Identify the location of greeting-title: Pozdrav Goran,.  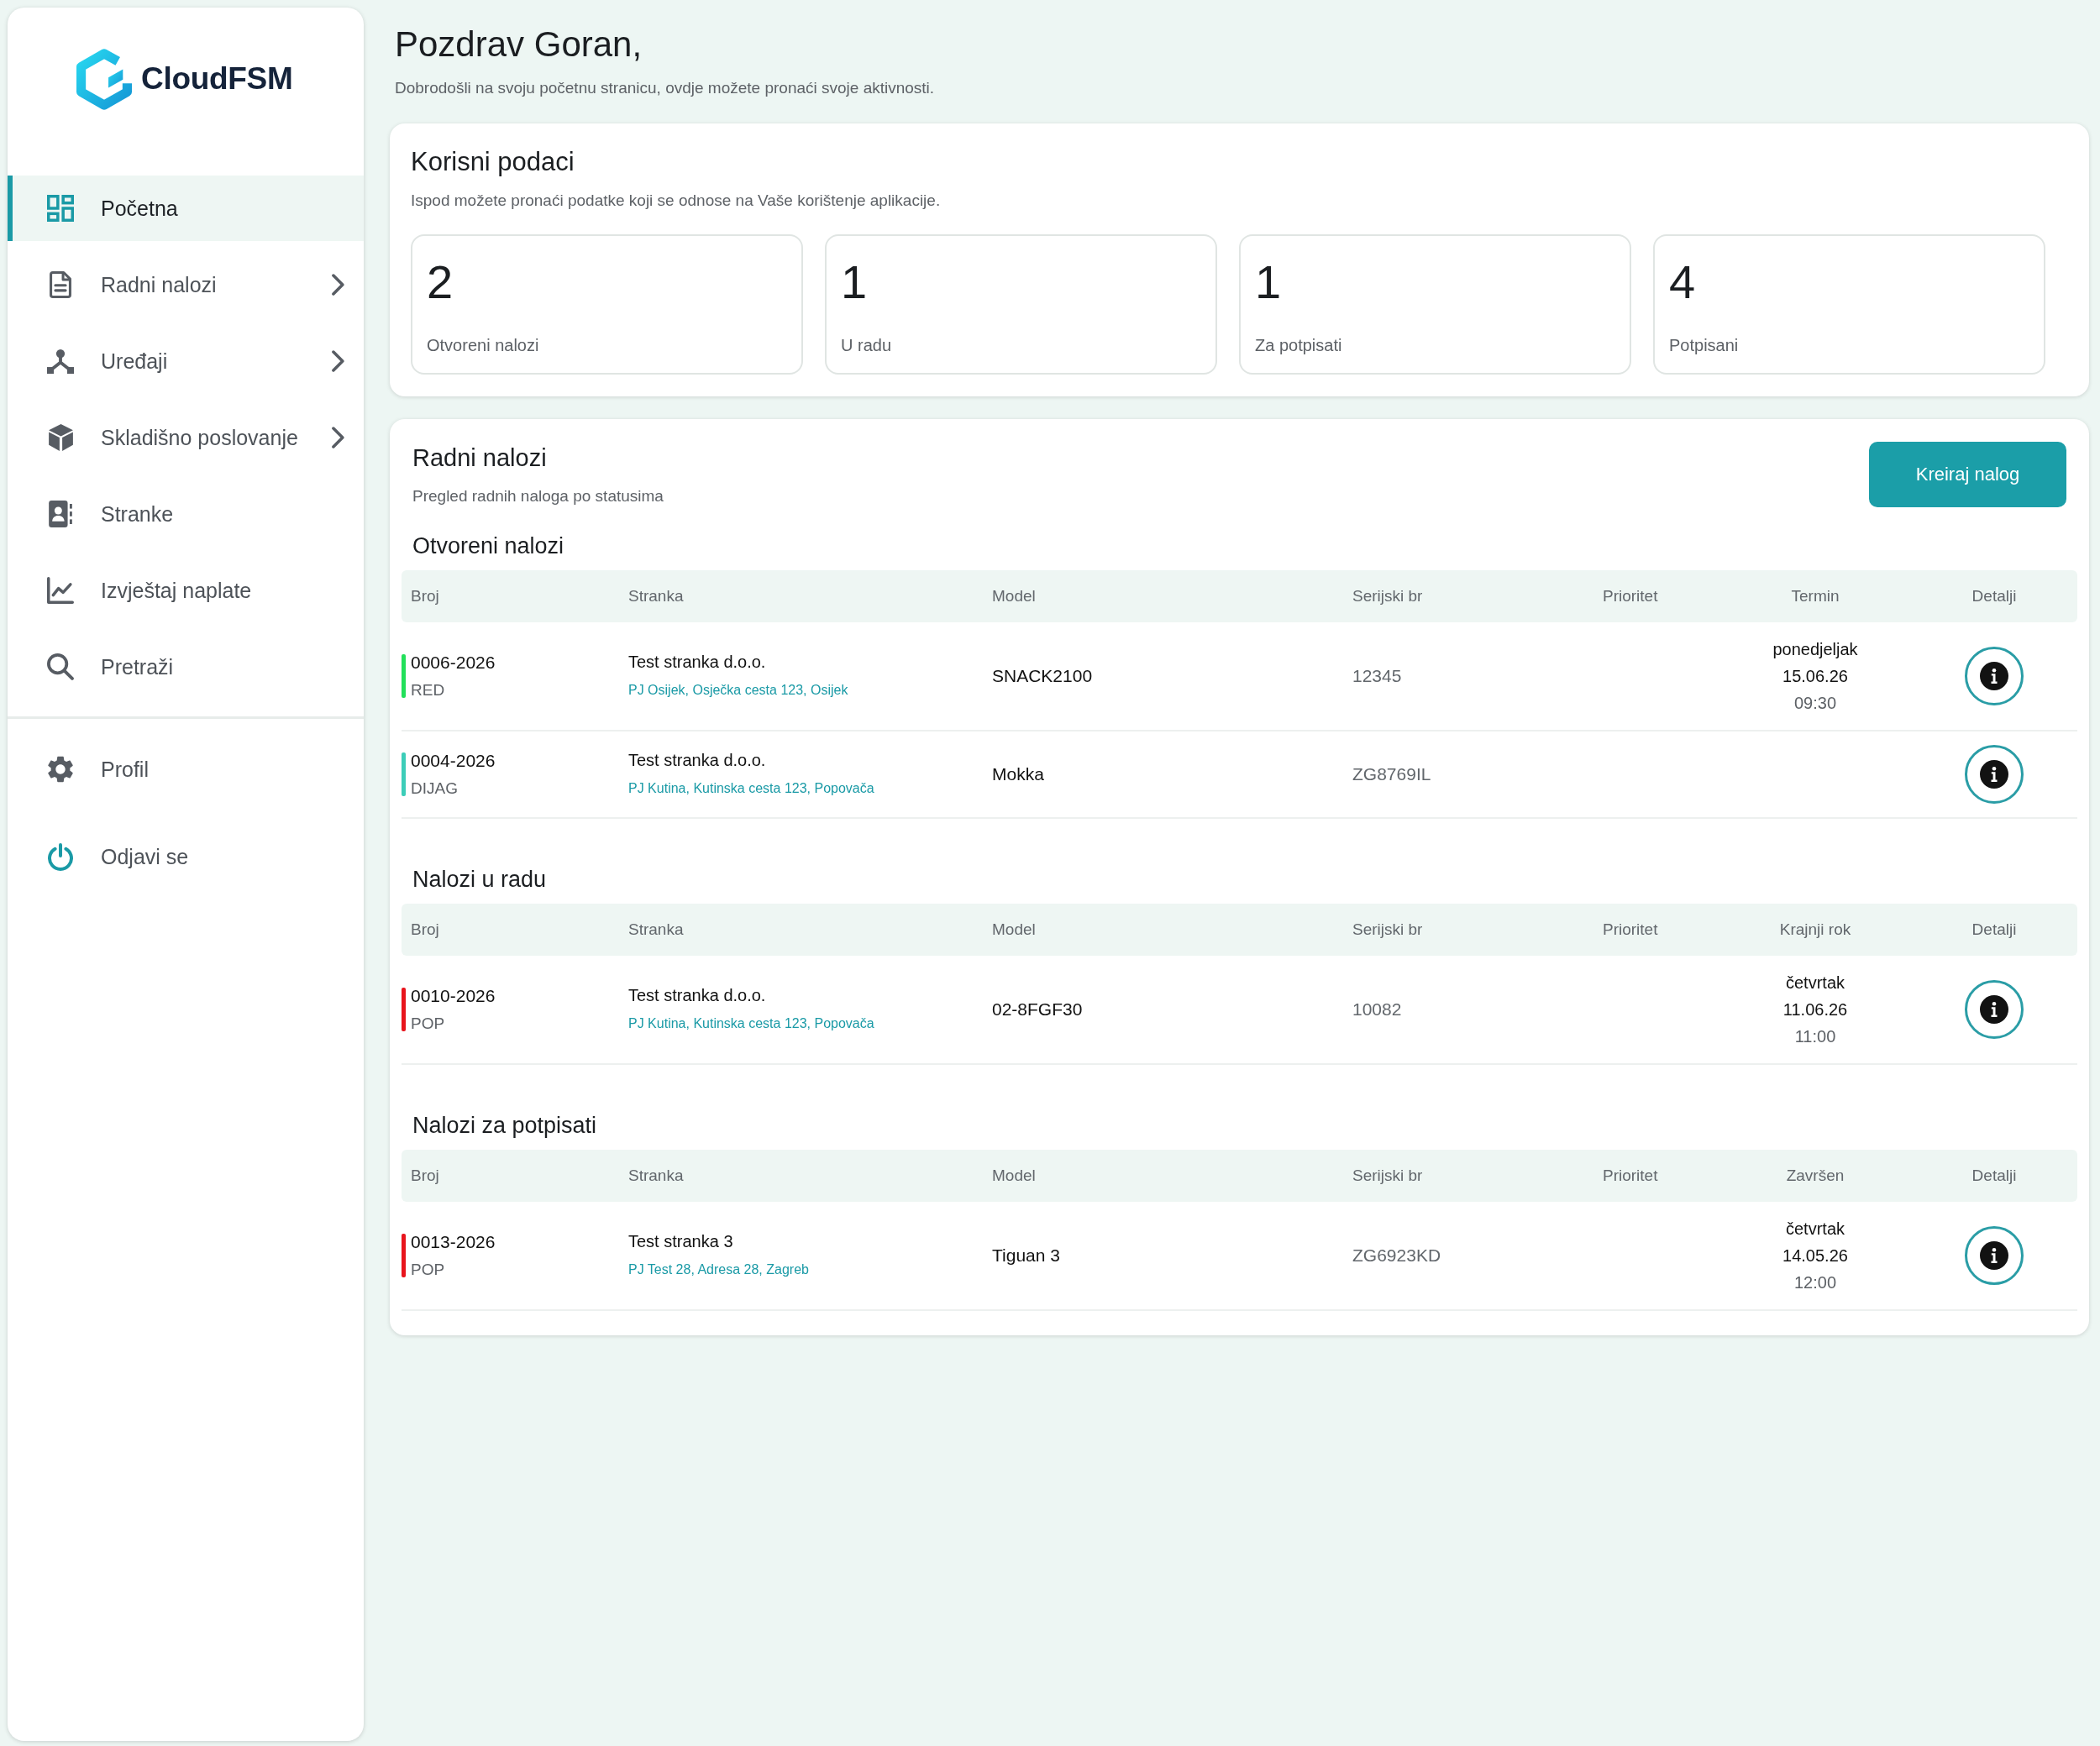
(519, 45).